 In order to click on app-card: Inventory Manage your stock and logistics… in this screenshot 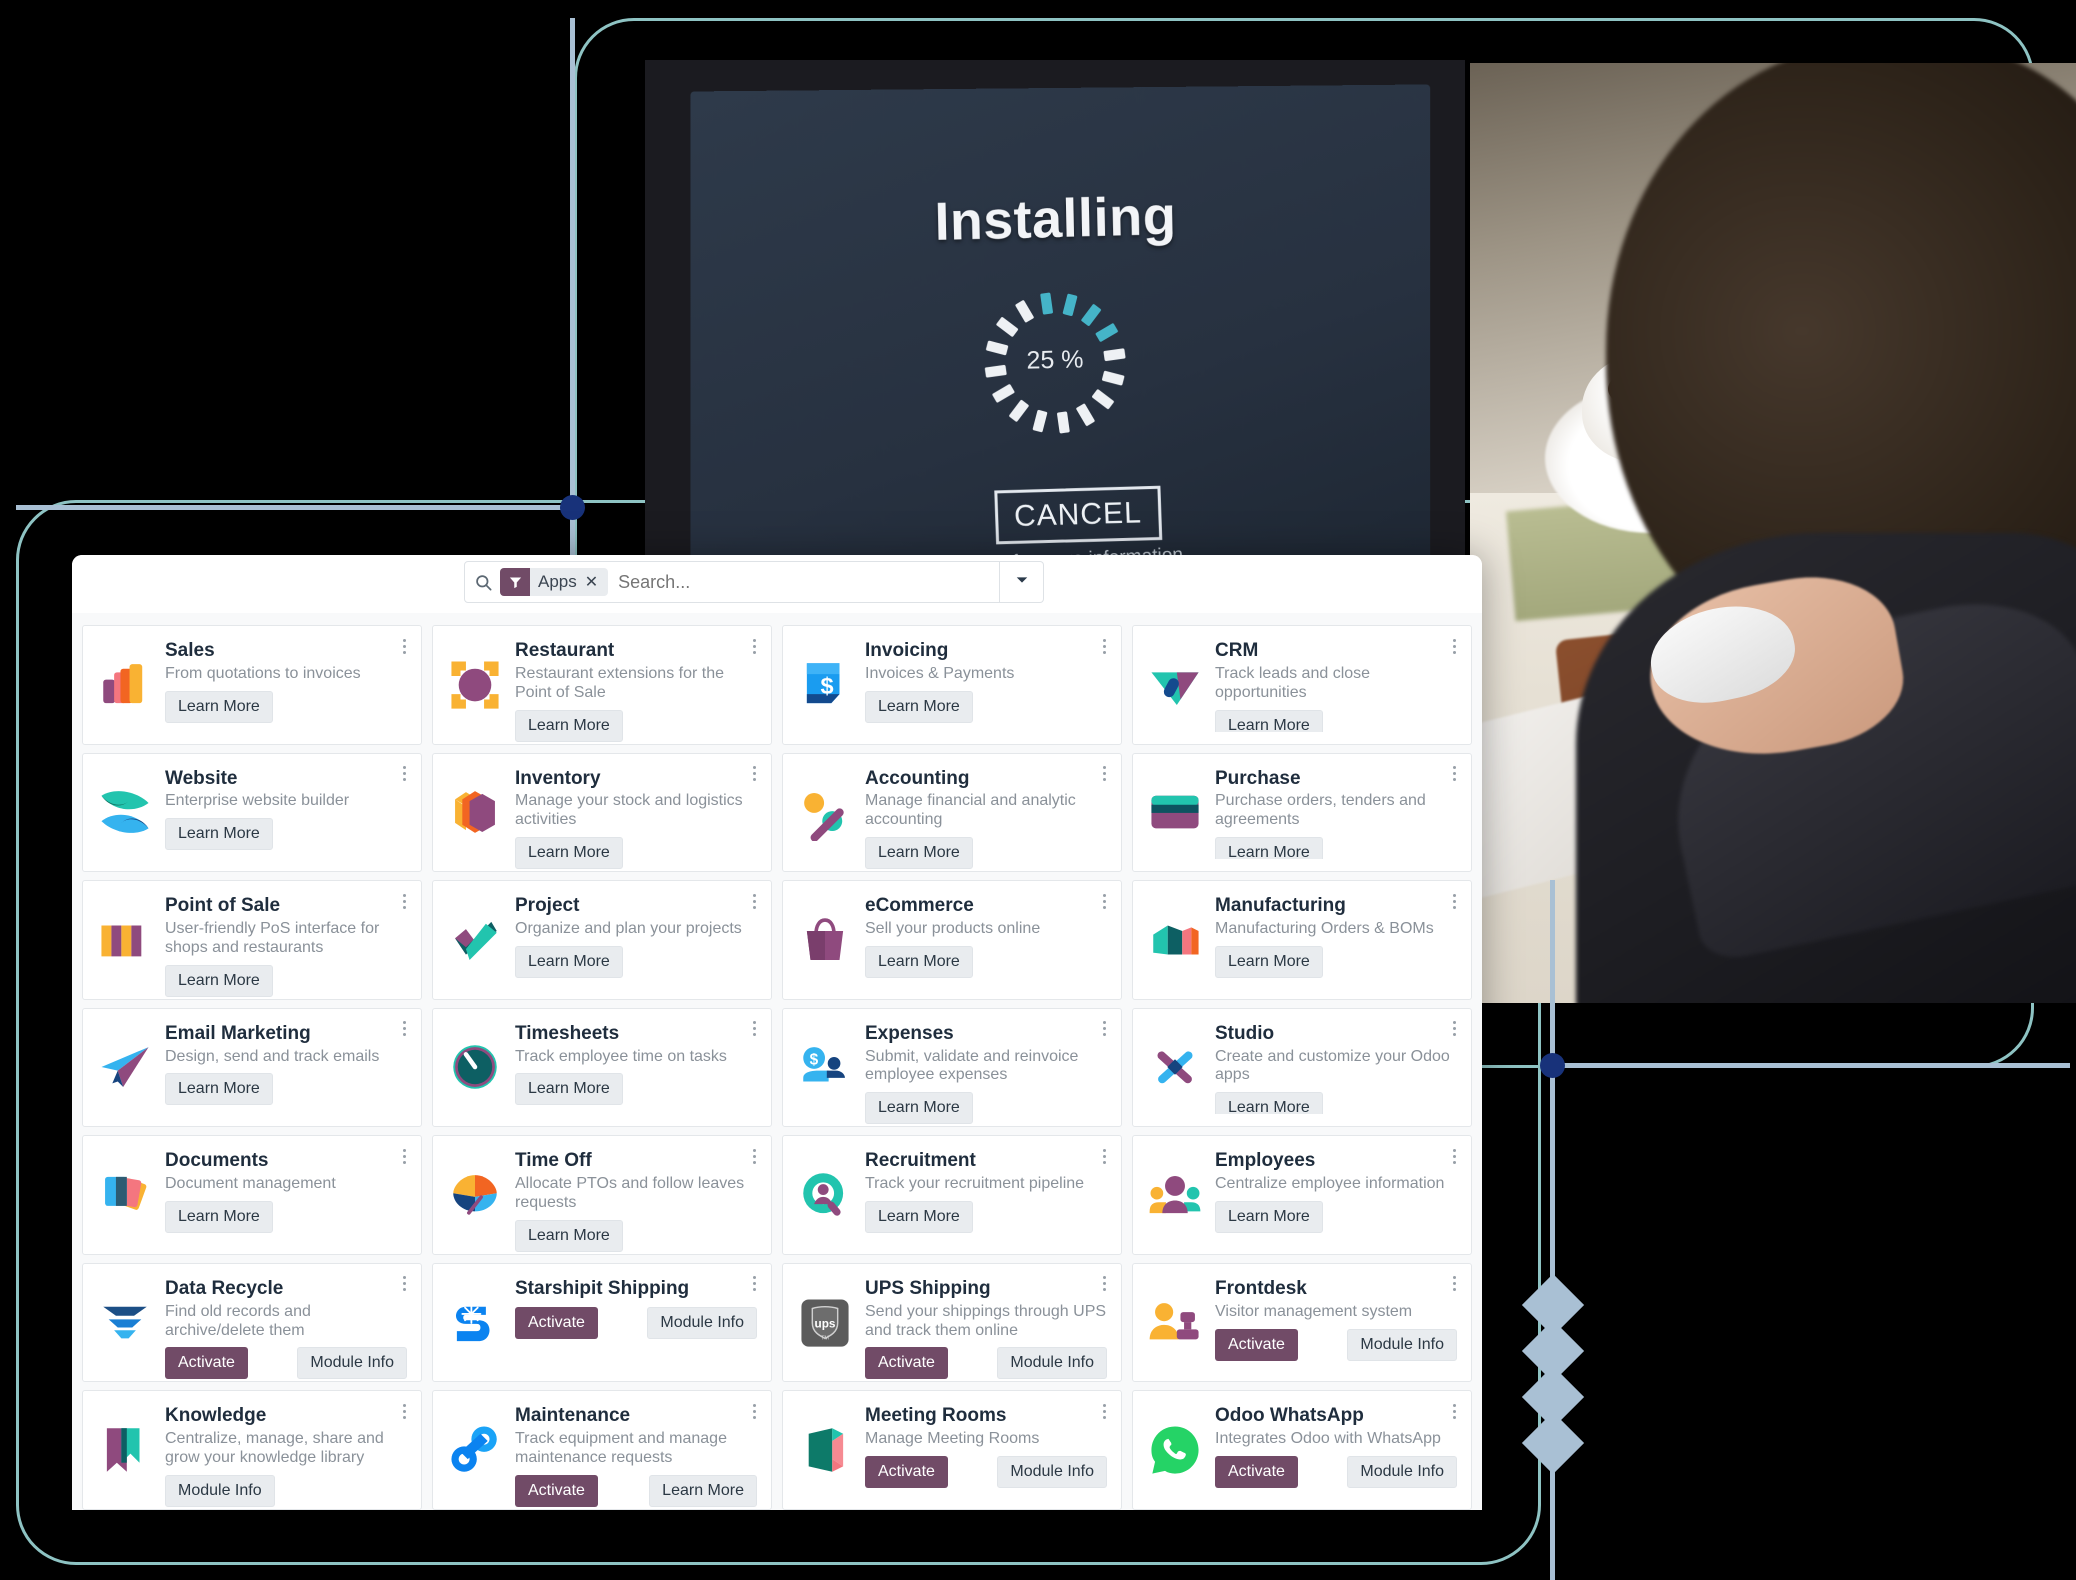, I will do `click(602, 812)`.